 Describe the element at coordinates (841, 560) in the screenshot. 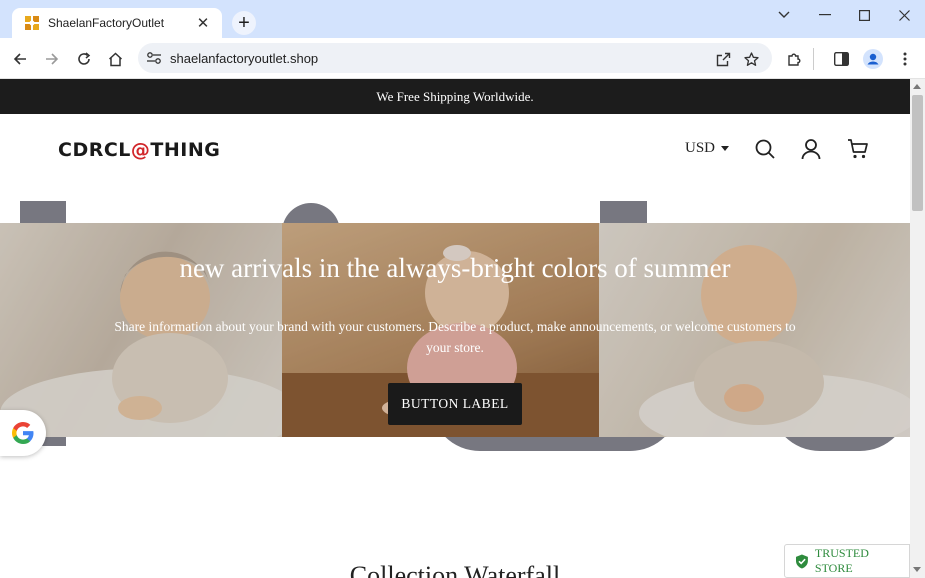

I see `trusted-store-label: TRUSTED STORE` at that location.